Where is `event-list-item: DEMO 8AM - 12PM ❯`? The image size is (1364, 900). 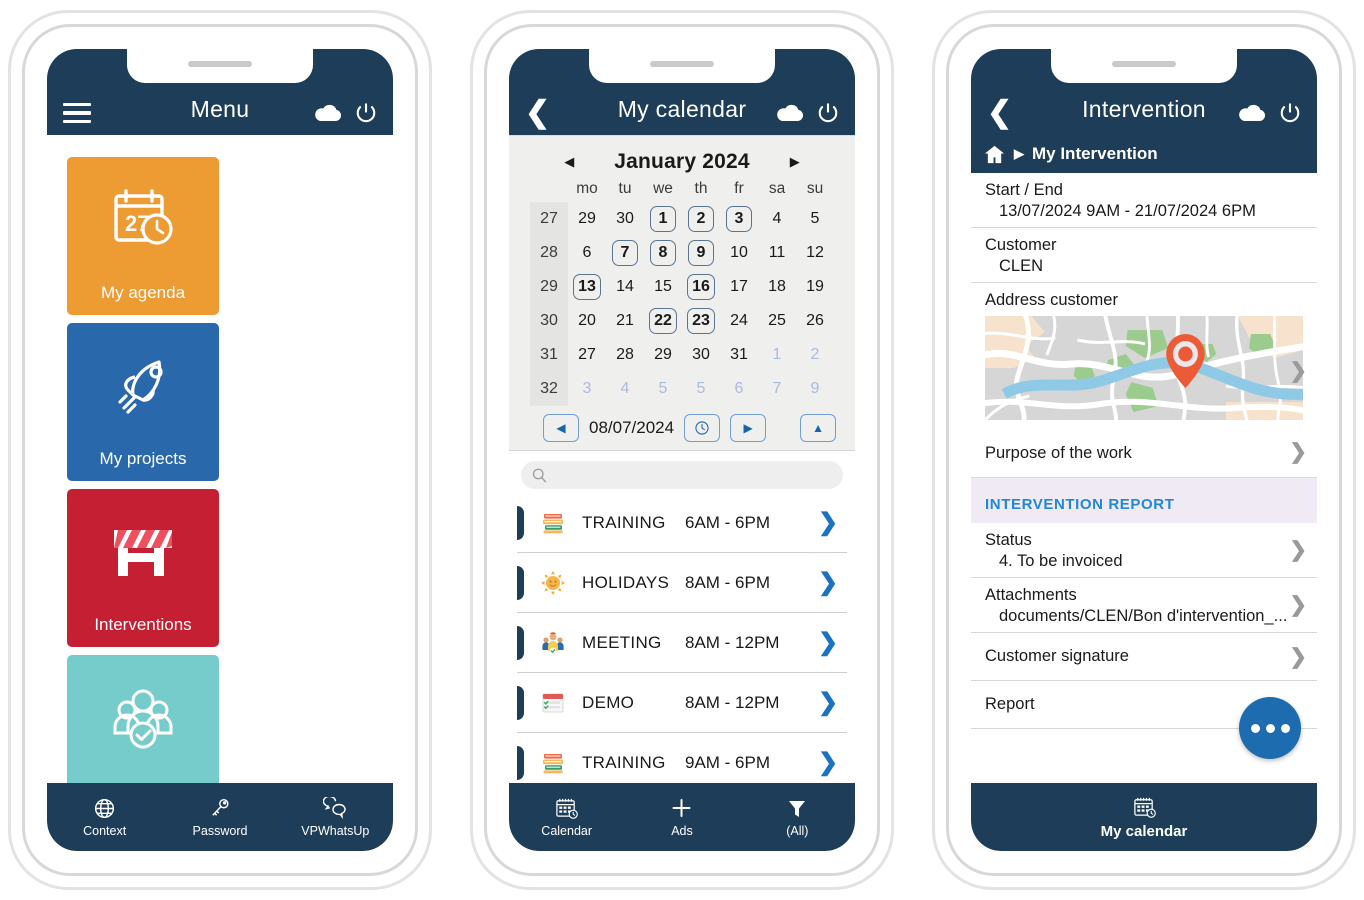
event-list-item: DEMO 8AM - 12PM ❯ is located at coordinates (682, 703).